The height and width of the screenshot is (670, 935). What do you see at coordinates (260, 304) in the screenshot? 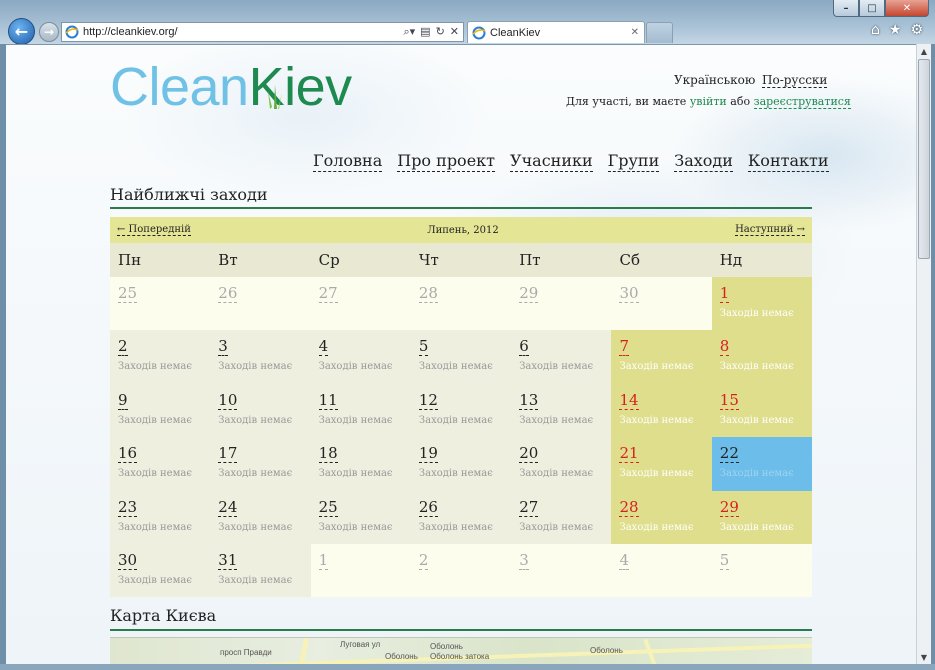
I see `calendar-day: 26` at bounding box center [260, 304].